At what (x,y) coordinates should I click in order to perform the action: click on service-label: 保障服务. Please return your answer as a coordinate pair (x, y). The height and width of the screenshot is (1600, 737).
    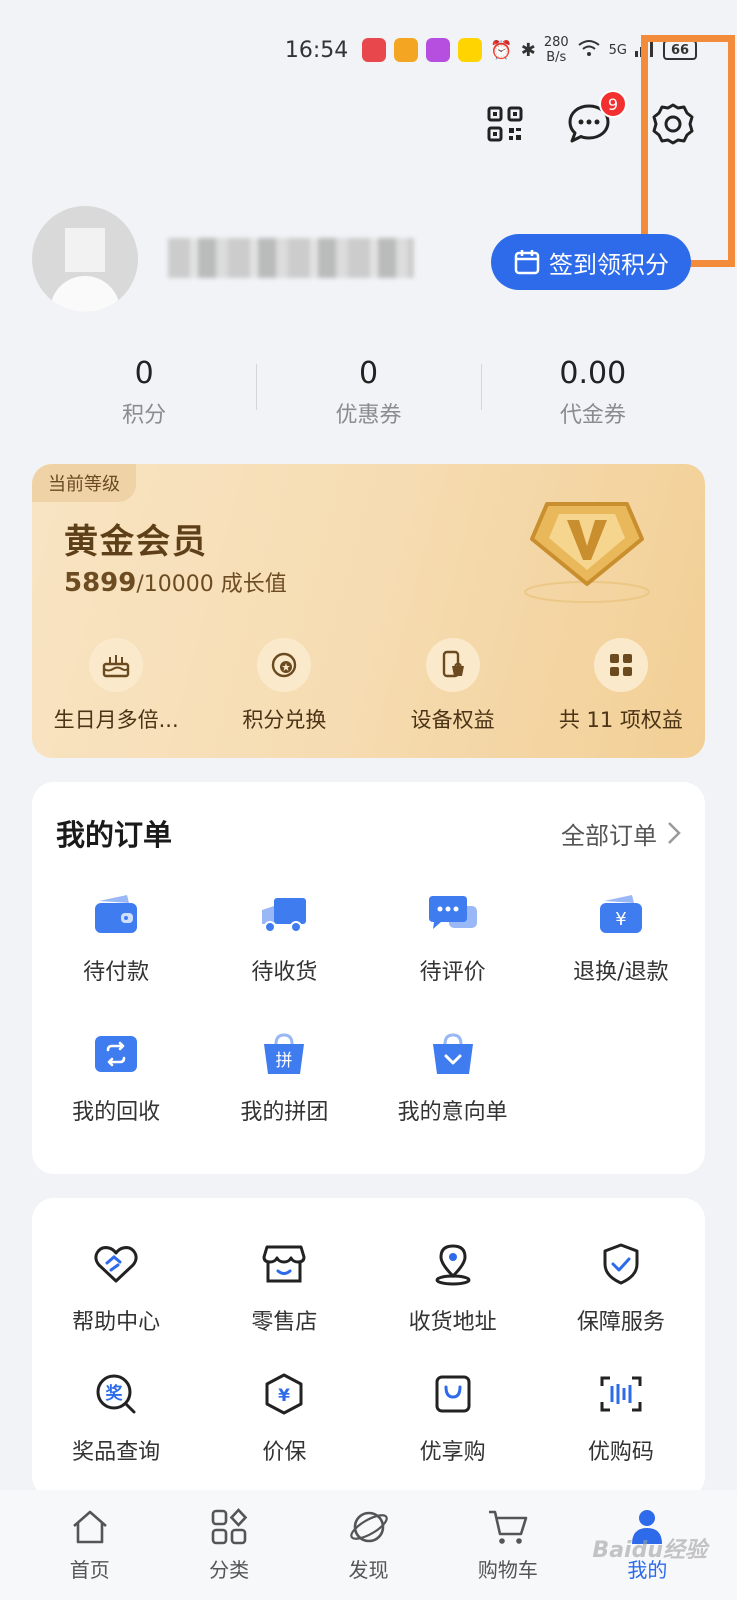
    Looking at the image, I should click on (620, 1322).